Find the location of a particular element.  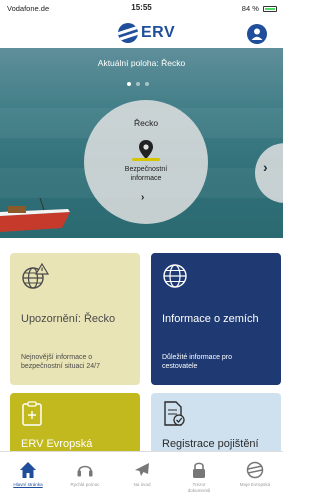

tab-label: Rychlá pomoc is located at coordinates (85, 484).